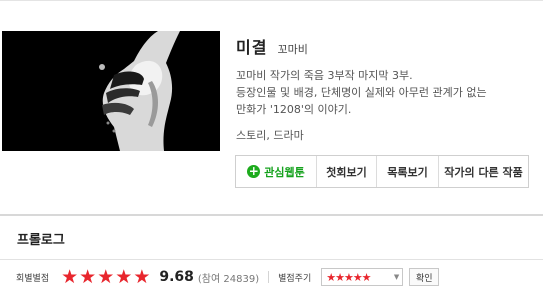  I want to click on first-episode-button: 첫회보기, so click(346, 171).